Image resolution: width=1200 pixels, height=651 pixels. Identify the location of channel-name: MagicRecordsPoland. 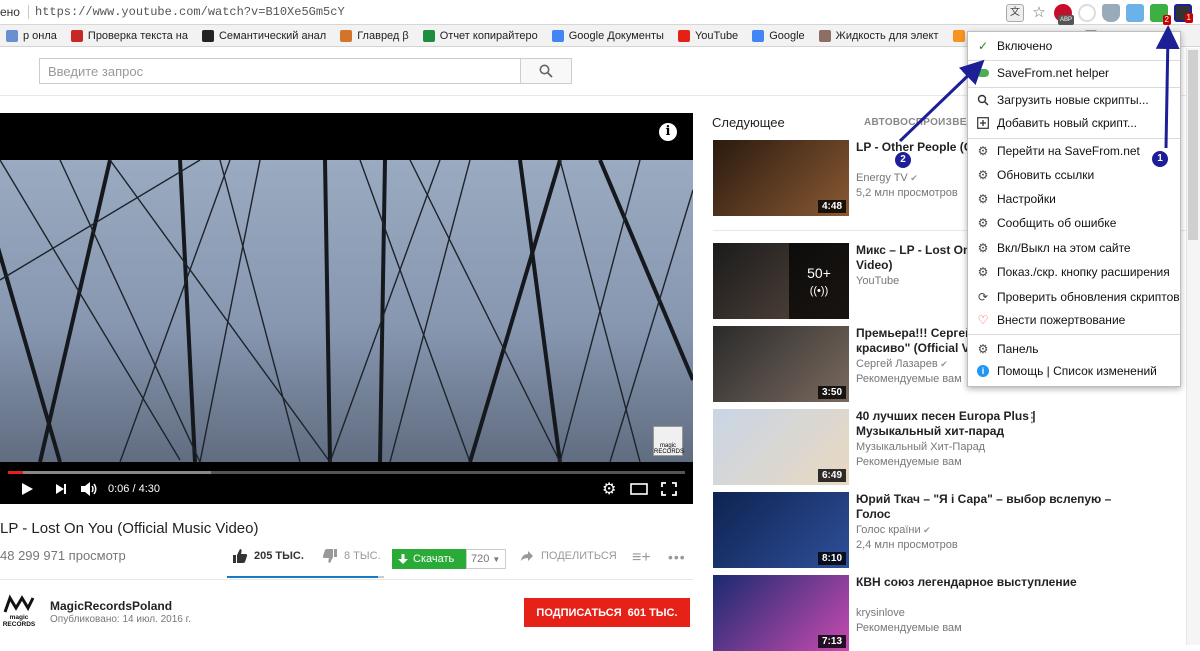
(111, 606).